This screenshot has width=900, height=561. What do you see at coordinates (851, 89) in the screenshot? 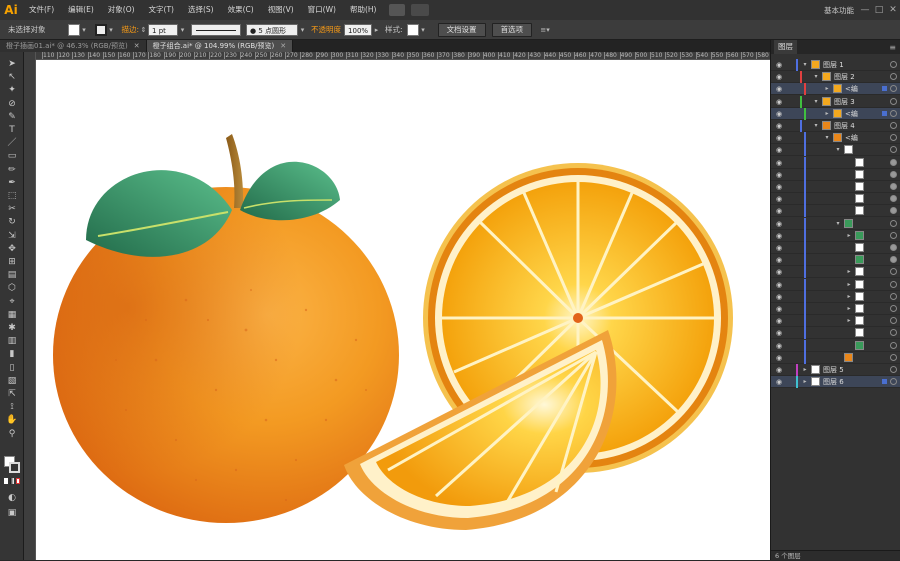
I see `layer-name: <编` at bounding box center [851, 89].